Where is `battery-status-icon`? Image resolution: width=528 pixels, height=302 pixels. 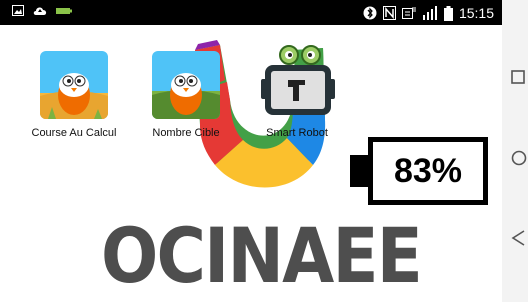 battery-status-icon is located at coordinates (448, 13).